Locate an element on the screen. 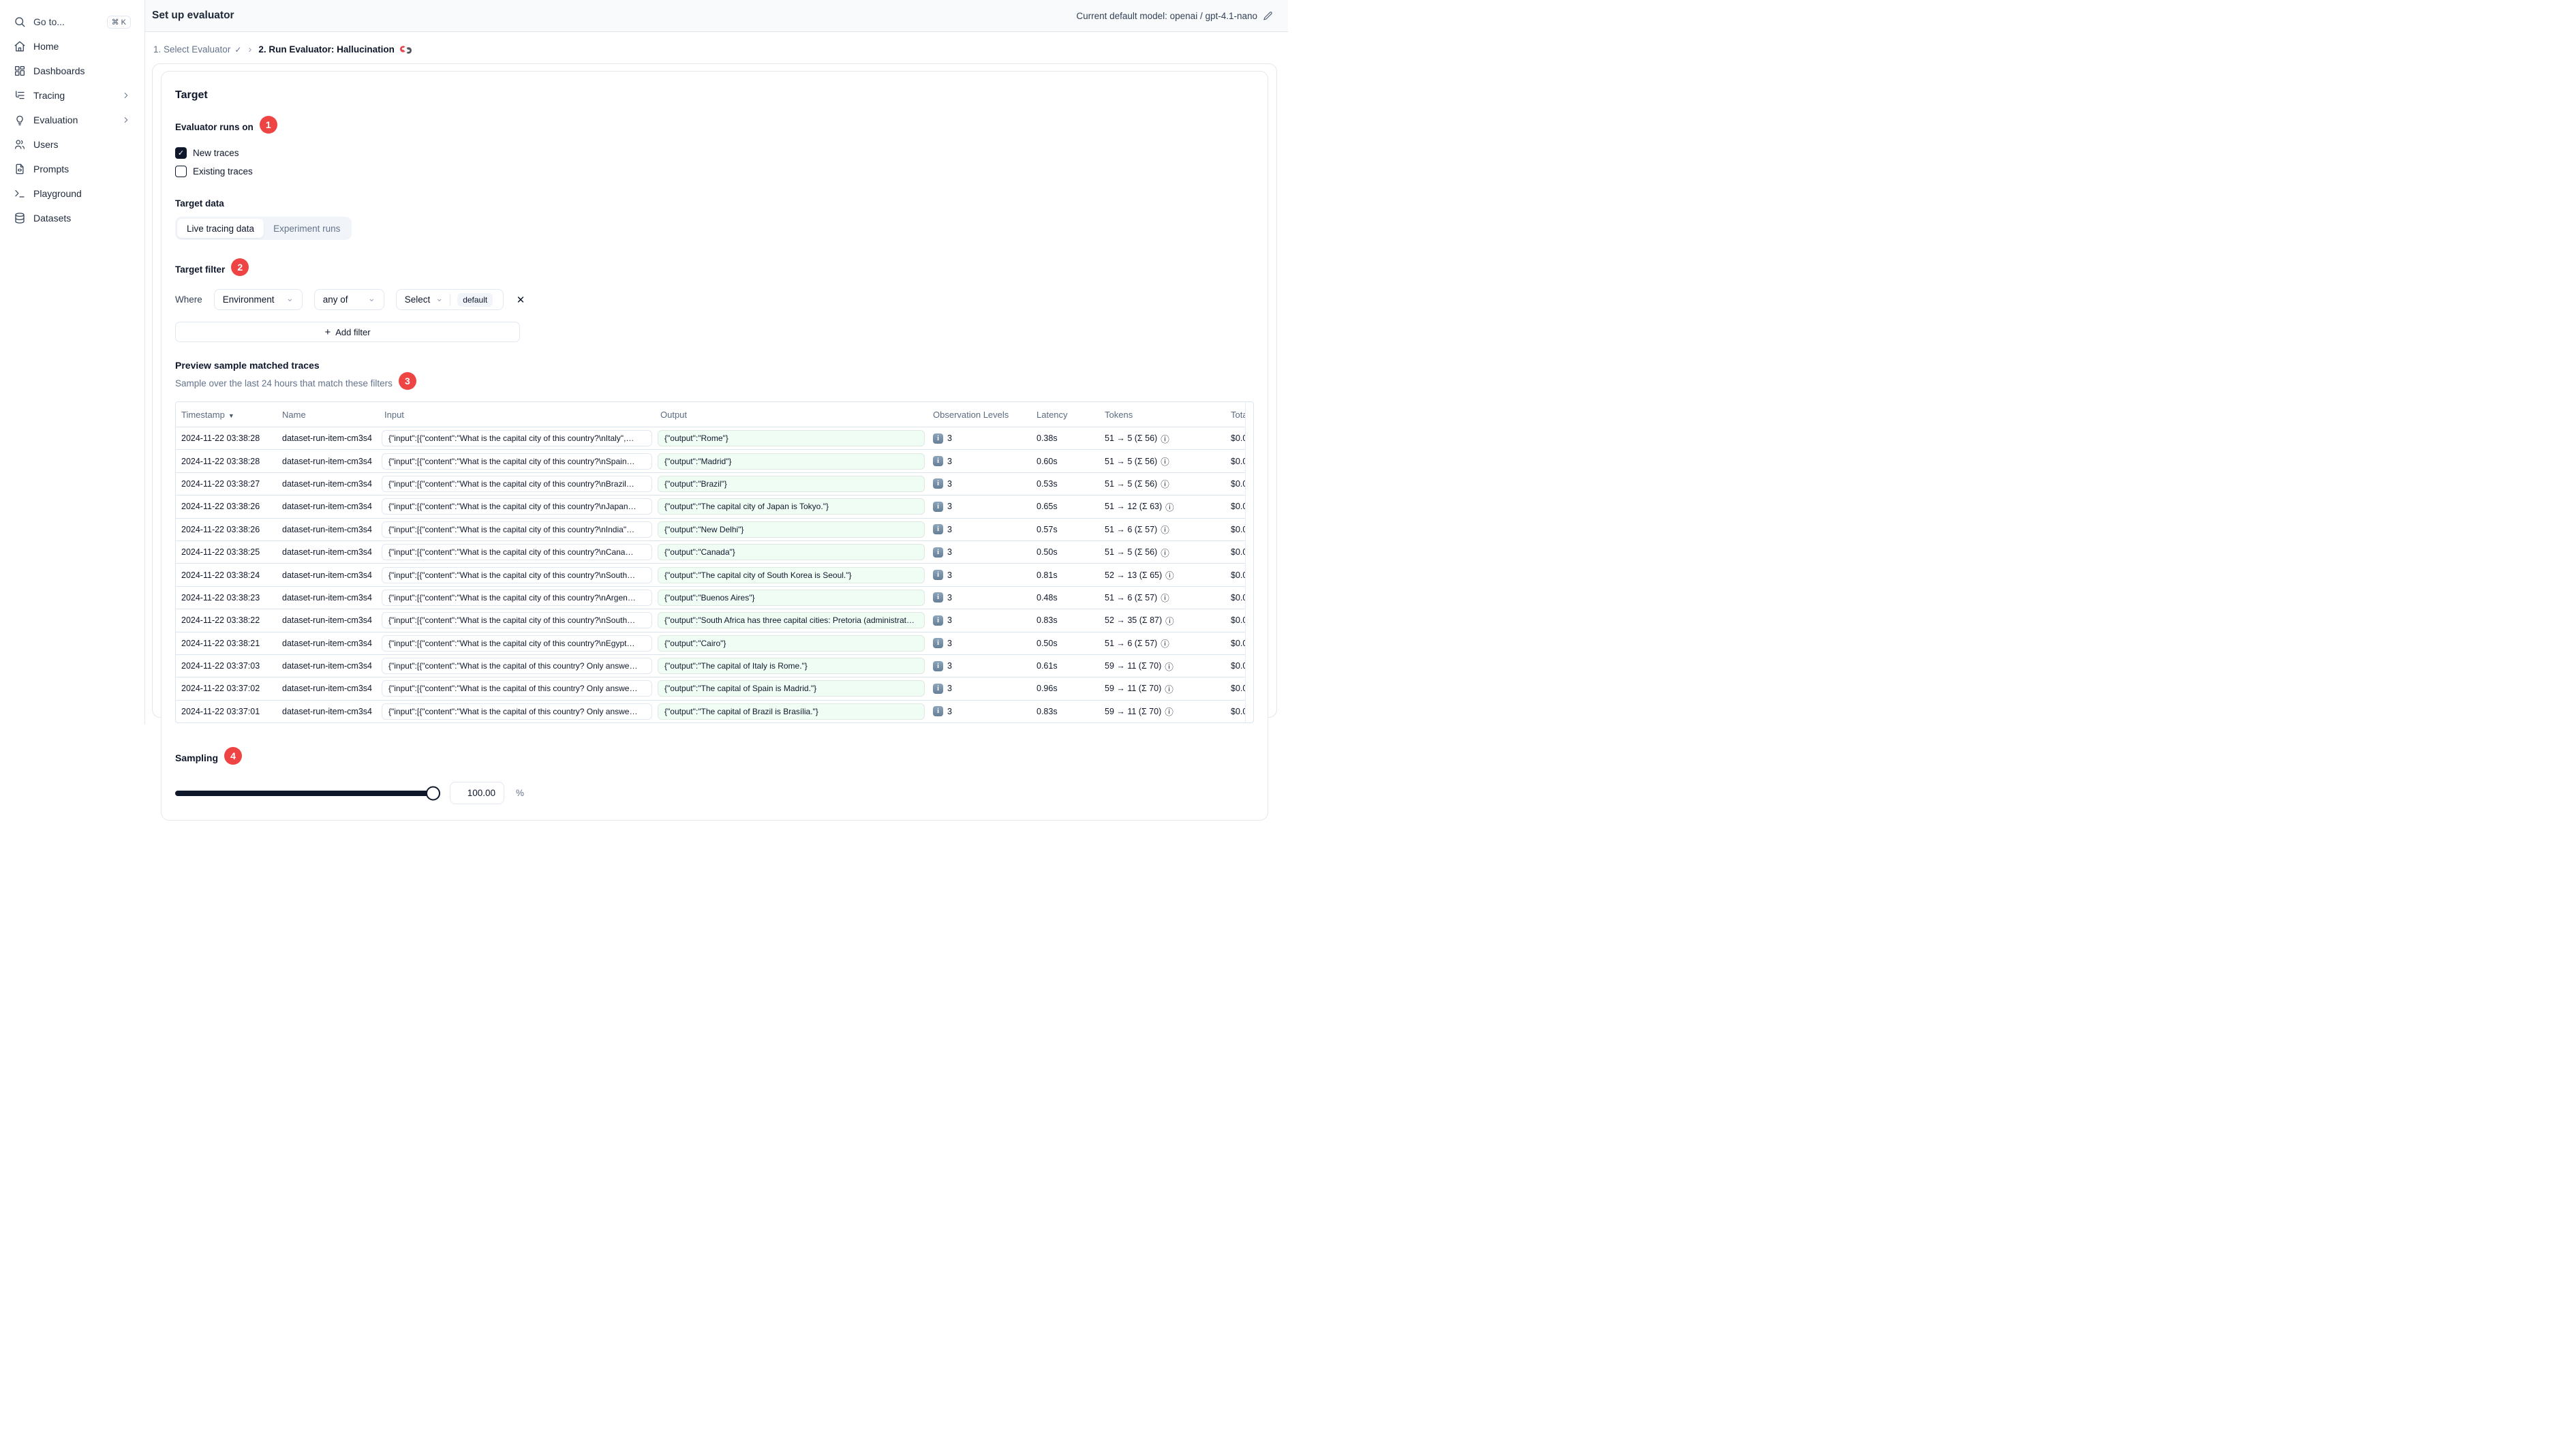  breadcrumb-step-run-evaluator: 2. Run Evaluator: Hallucination is located at coordinates (335, 49).